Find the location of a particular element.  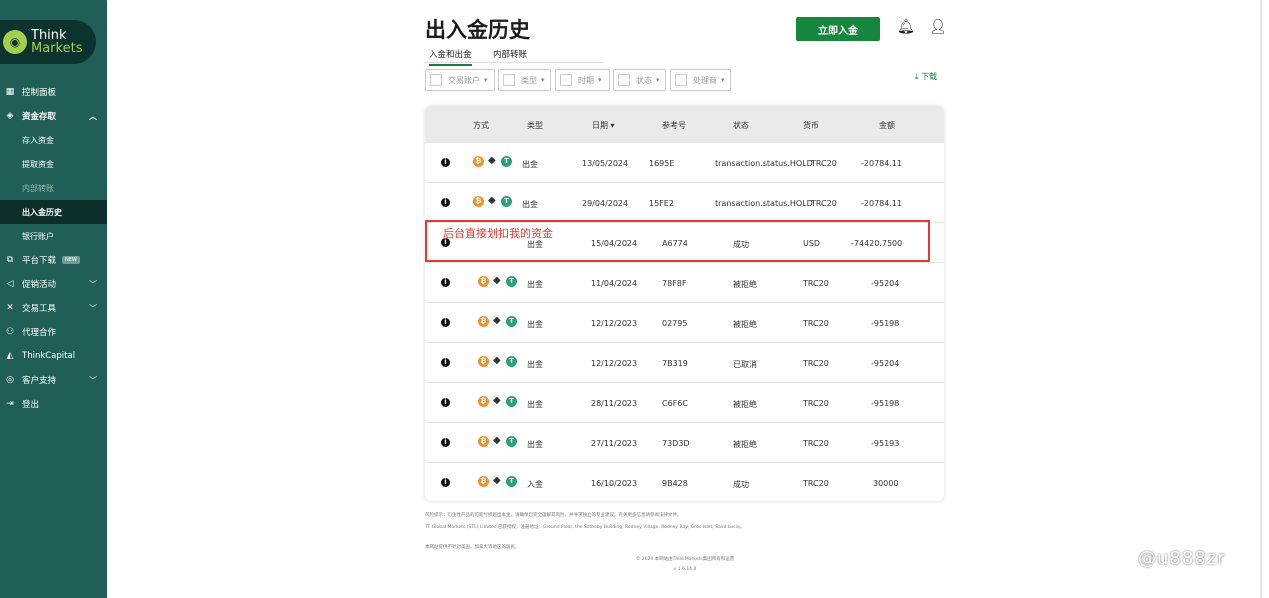

row-ref: 7B319 is located at coordinates (675, 363).